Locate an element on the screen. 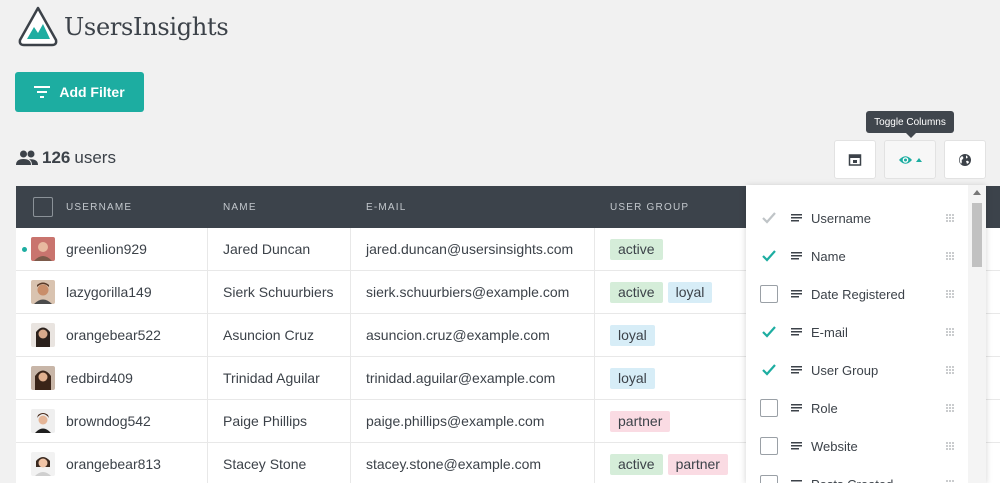  add-filter-button: Add Filter is located at coordinates (79, 92).